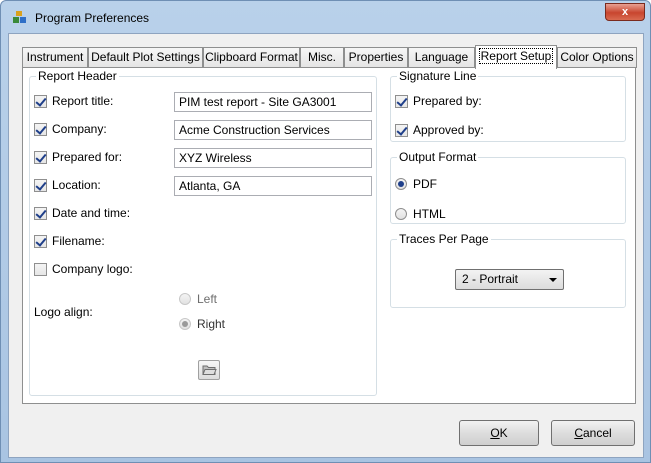 The image size is (651, 463). I want to click on signature-line-legend: Signature Line, so click(438, 76).